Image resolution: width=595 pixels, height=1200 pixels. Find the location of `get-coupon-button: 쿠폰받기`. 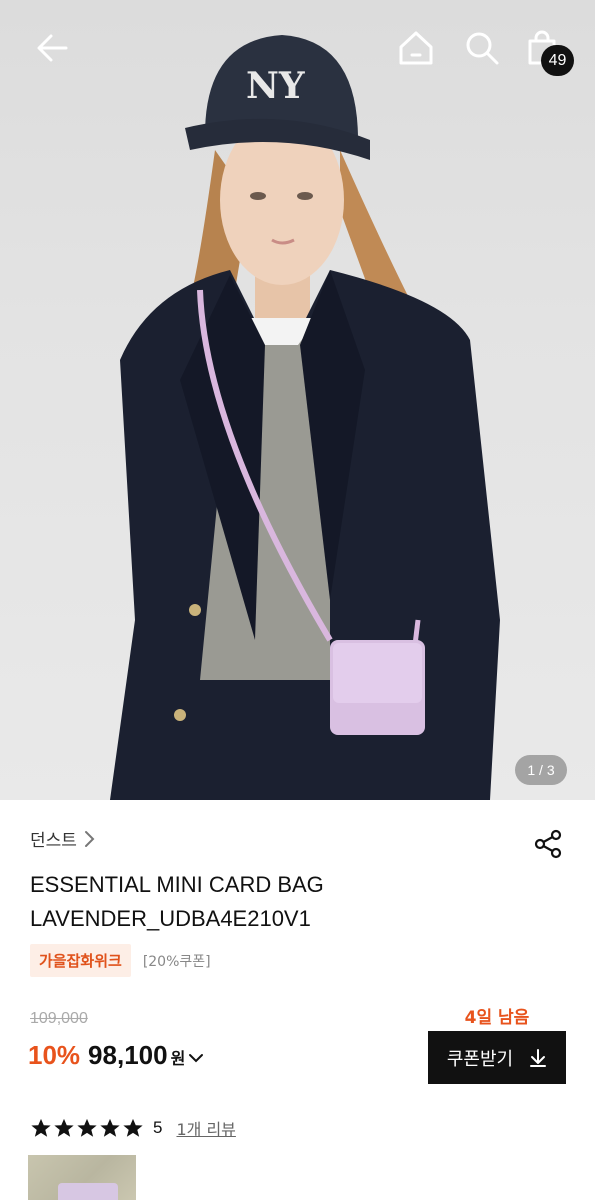

get-coupon-button: 쿠폰받기 is located at coordinates (497, 1057).